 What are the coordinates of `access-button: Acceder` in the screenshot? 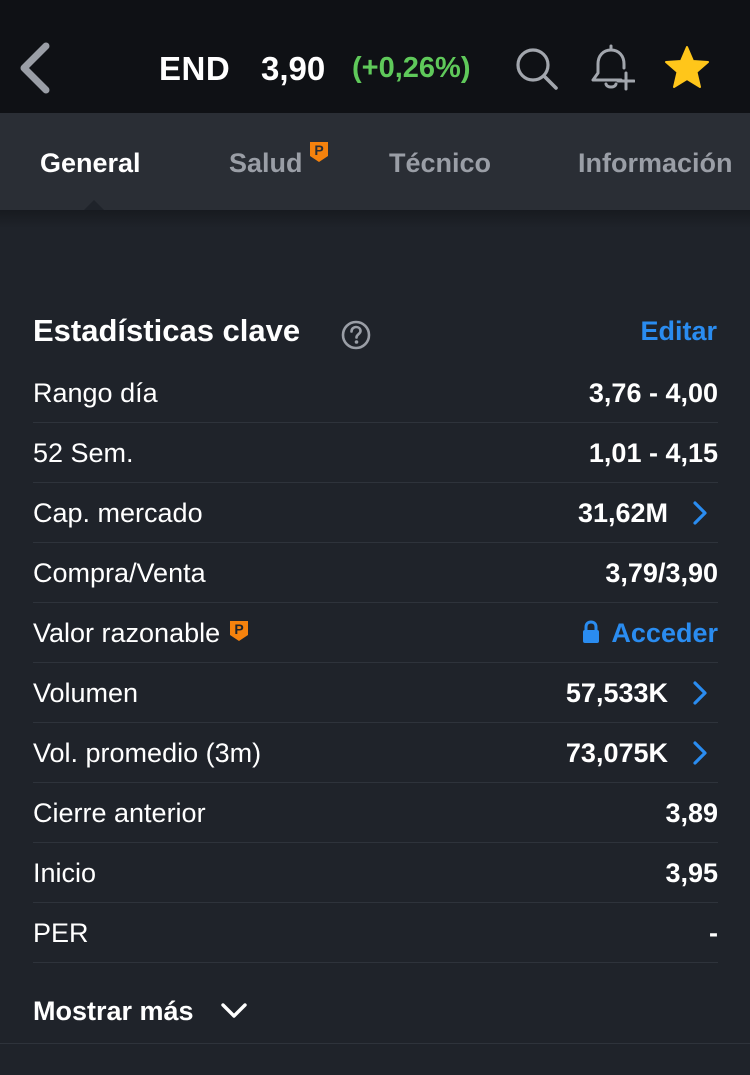 It's located at (649, 633).